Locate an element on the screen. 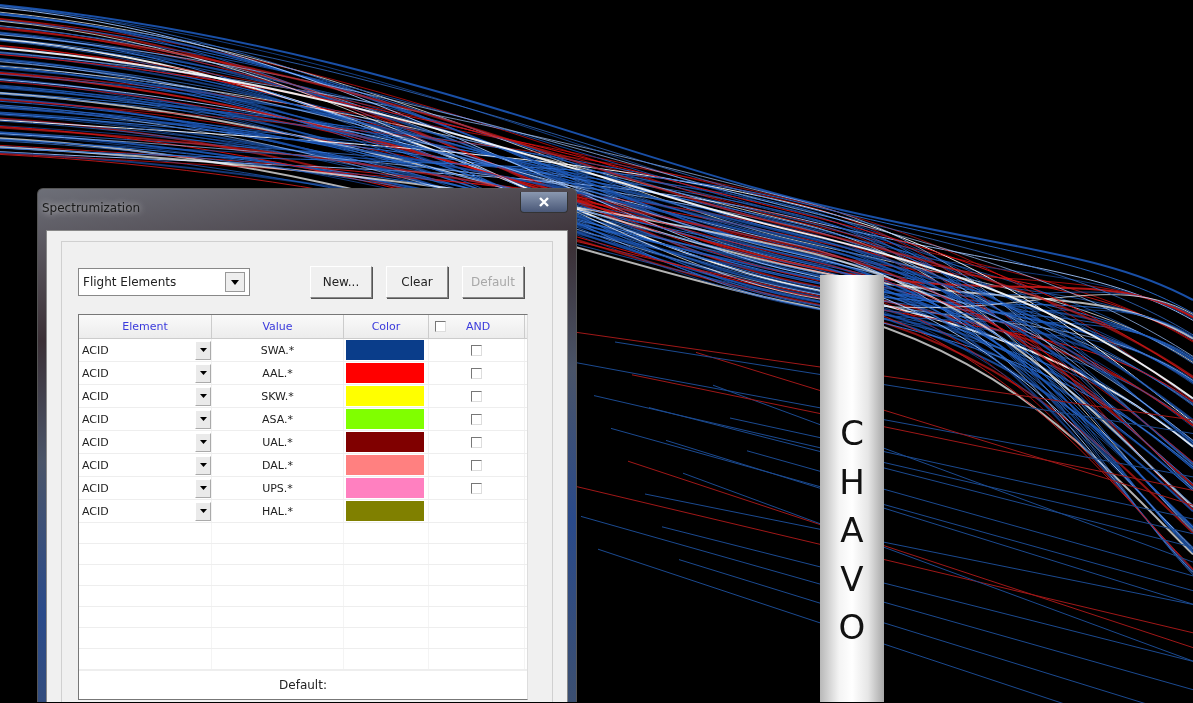 This screenshot has height=703, width=1193. column-header: Value is located at coordinates (278, 326).